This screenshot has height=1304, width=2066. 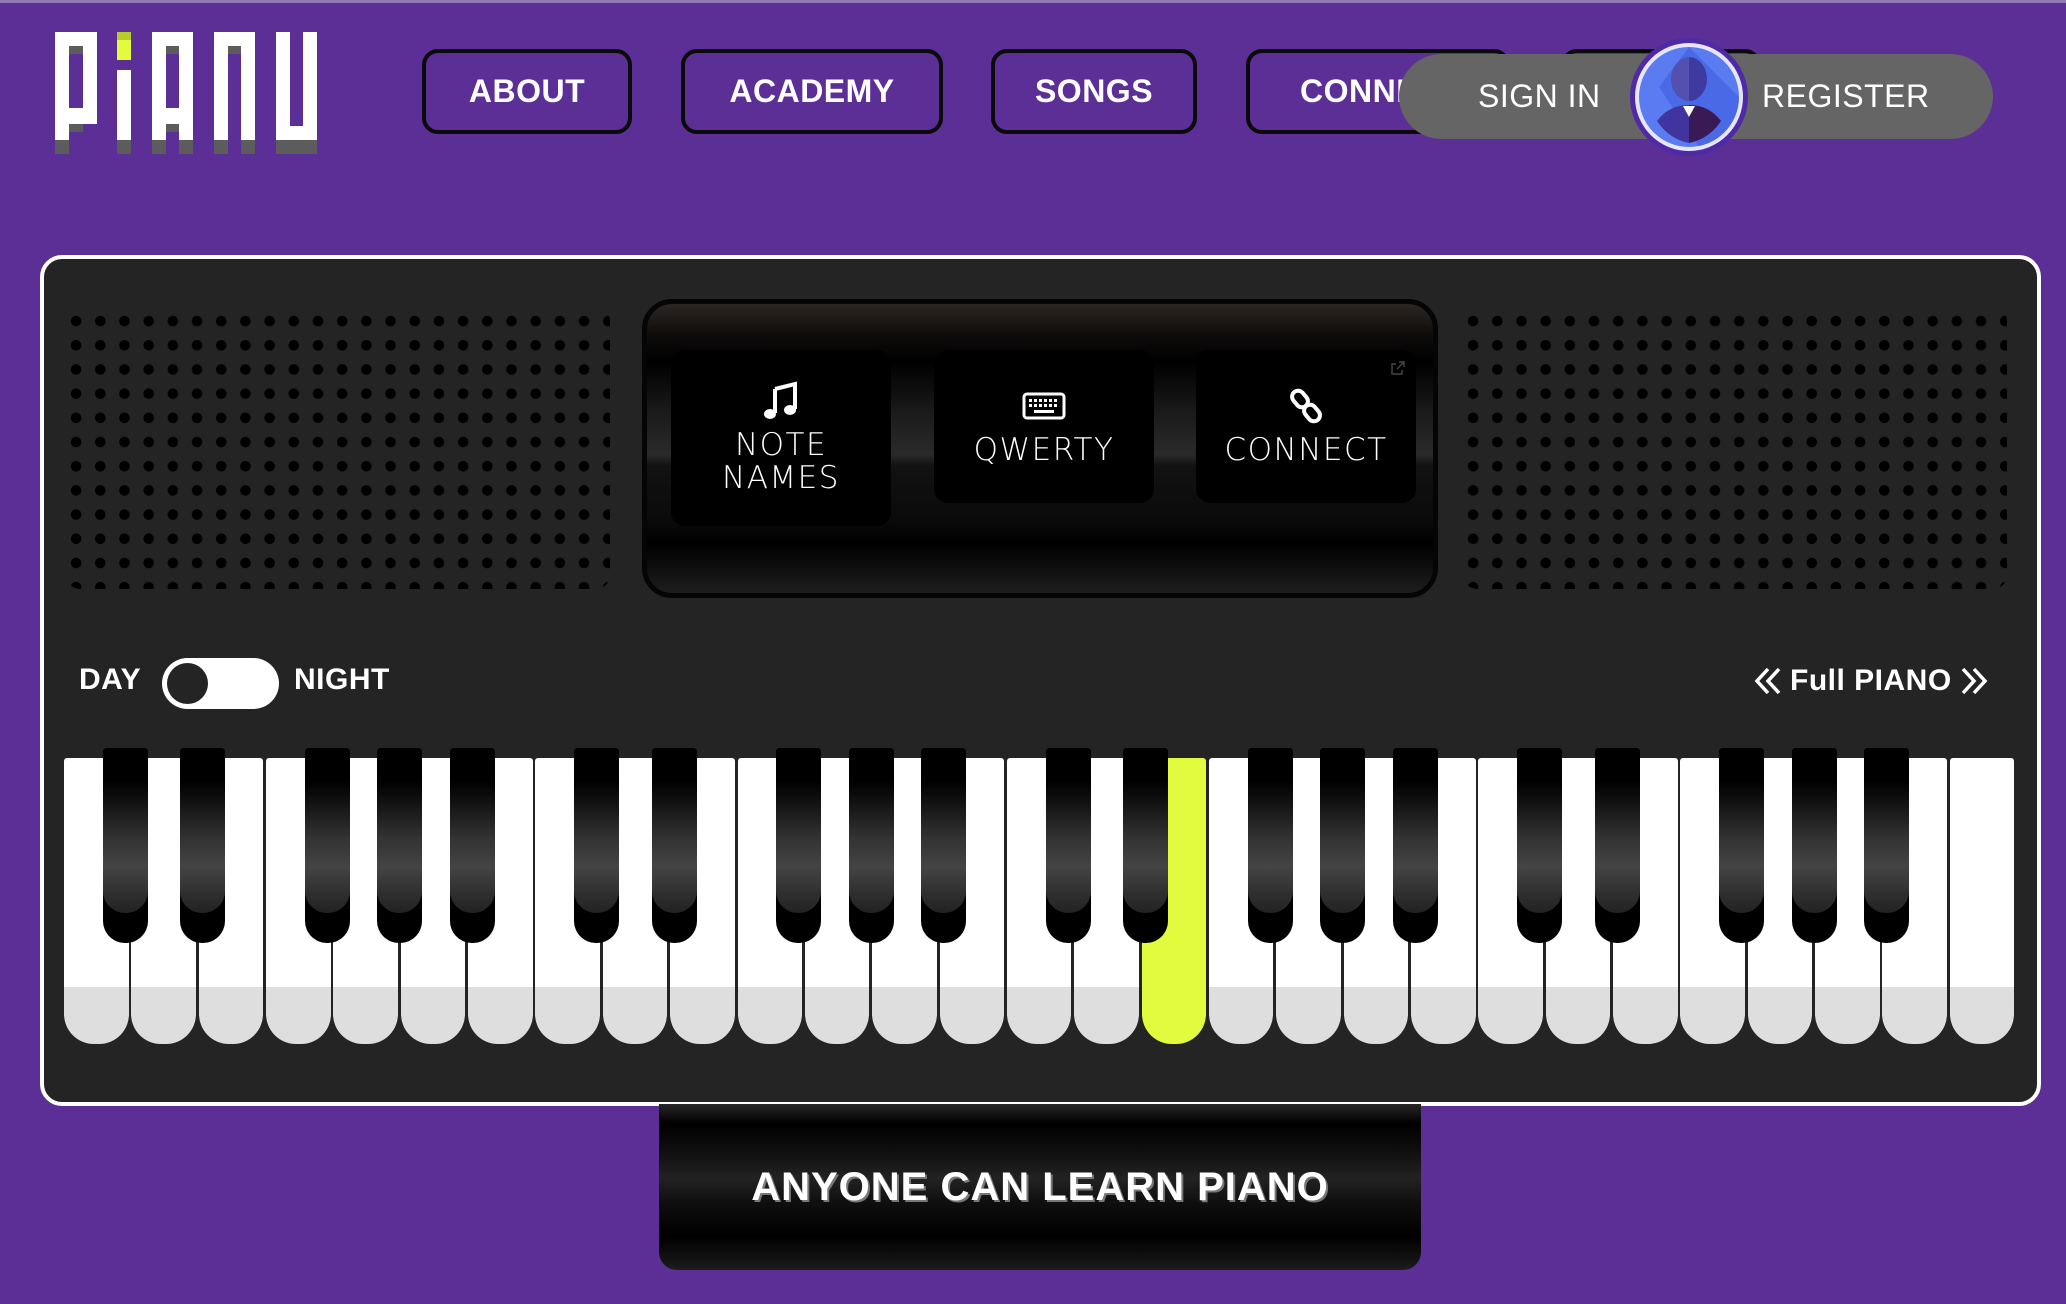 I want to click on night-label: NIGHT, so click(x=342, y=679).